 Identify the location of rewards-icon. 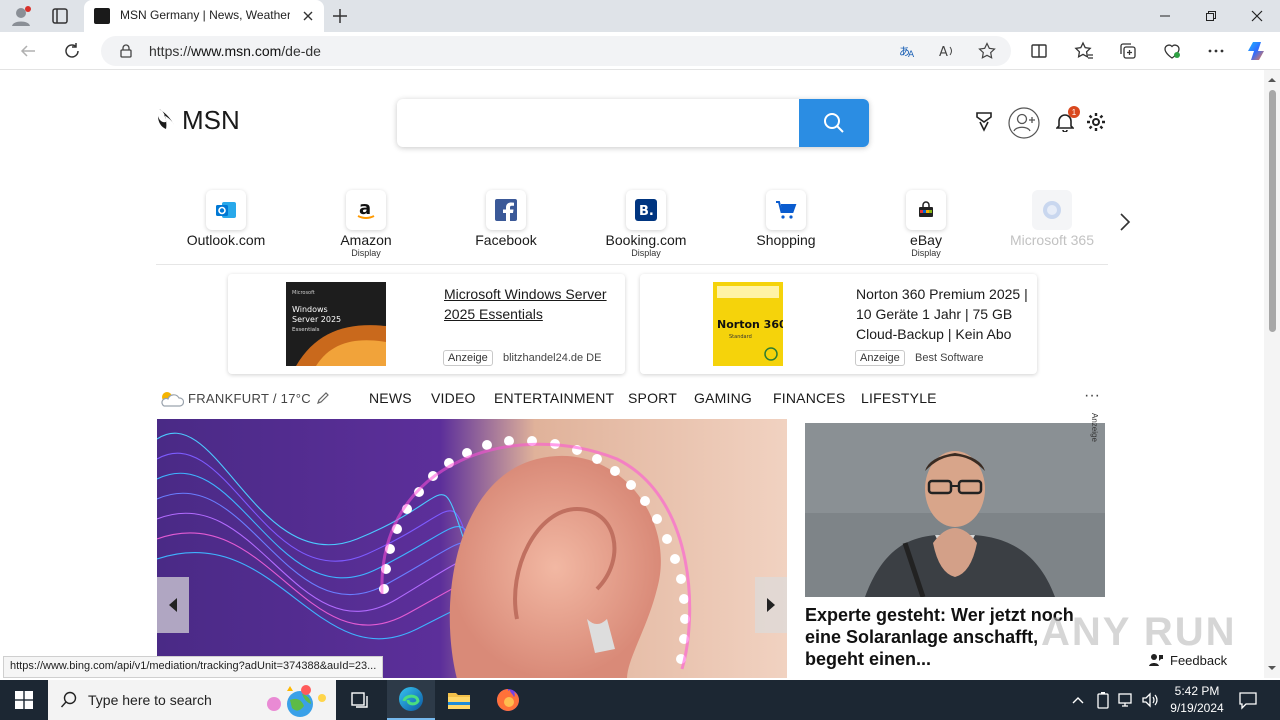
(984, 123).